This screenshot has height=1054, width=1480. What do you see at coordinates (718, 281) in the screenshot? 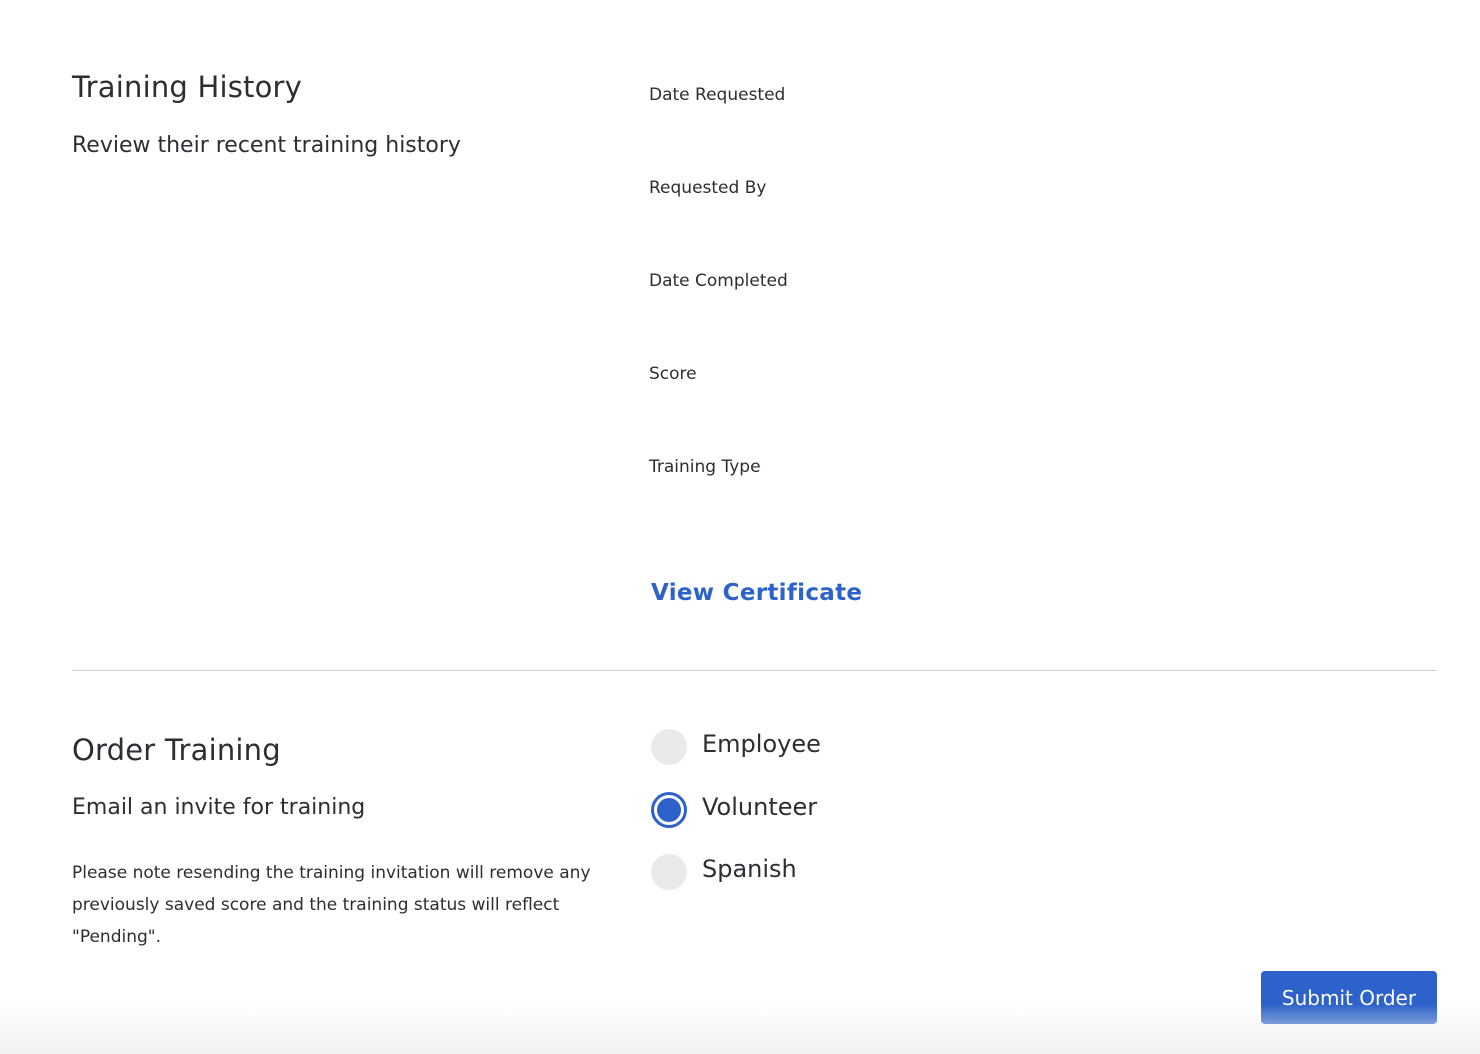
I see `detail-date-completed: Date Completed` at bounding box center [718, 281].